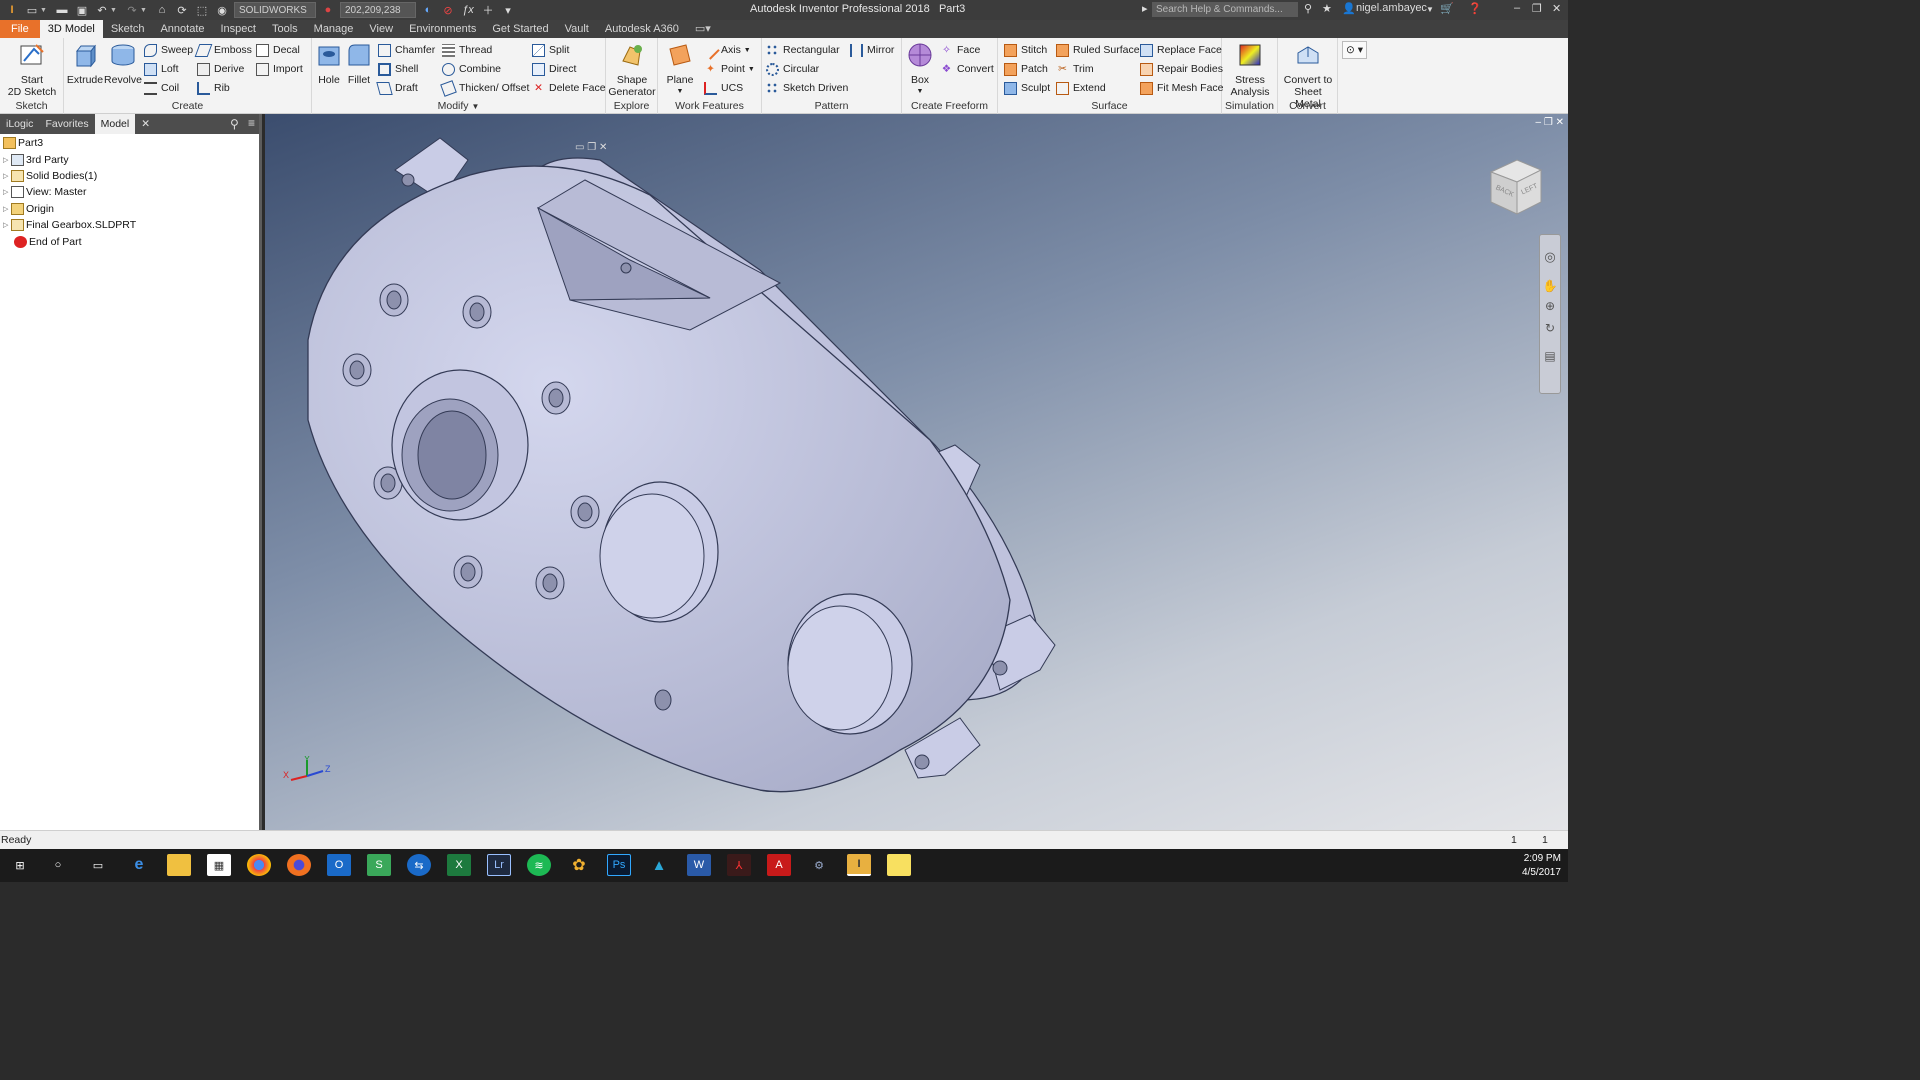  What do you see at coordinates (285, 29) in the screenshot?
I see `tab-tools: Tools` at bounding box center [285, 29].